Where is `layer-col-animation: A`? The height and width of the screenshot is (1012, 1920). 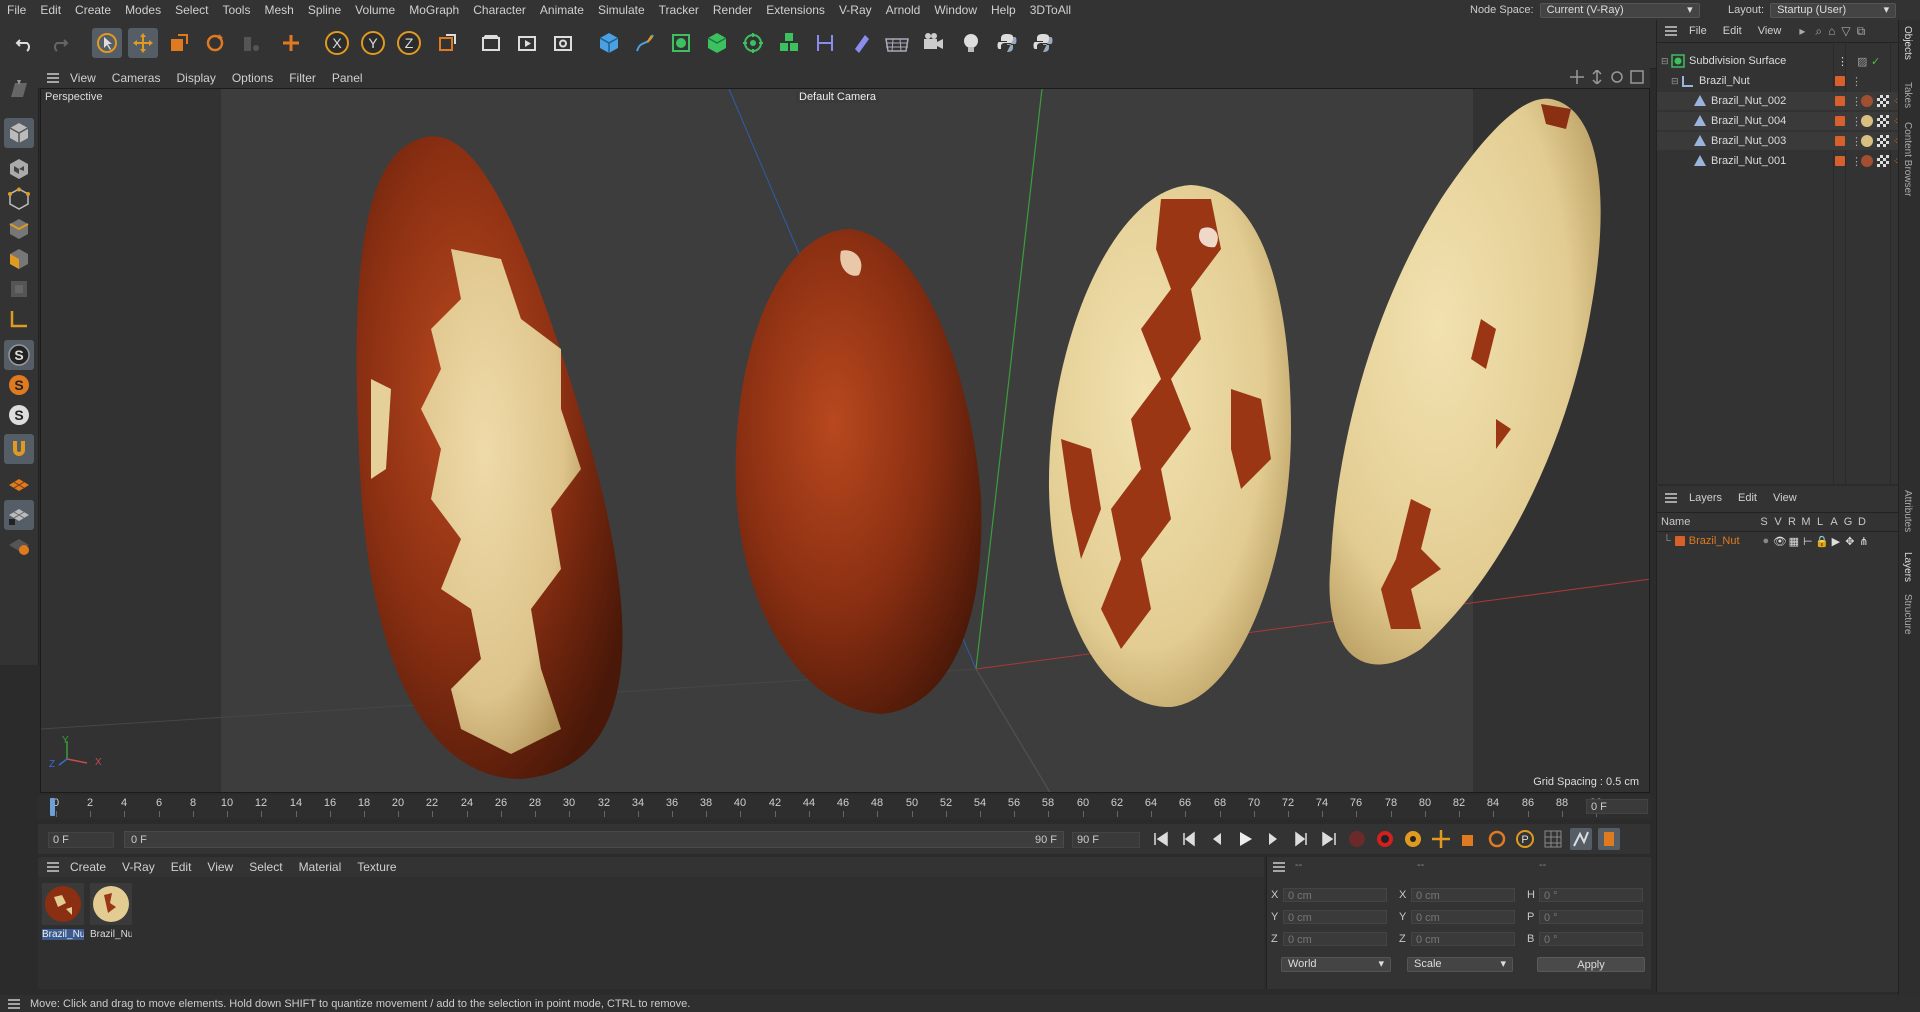
layer-col-animation: A is located at coordinates (1834, 522).